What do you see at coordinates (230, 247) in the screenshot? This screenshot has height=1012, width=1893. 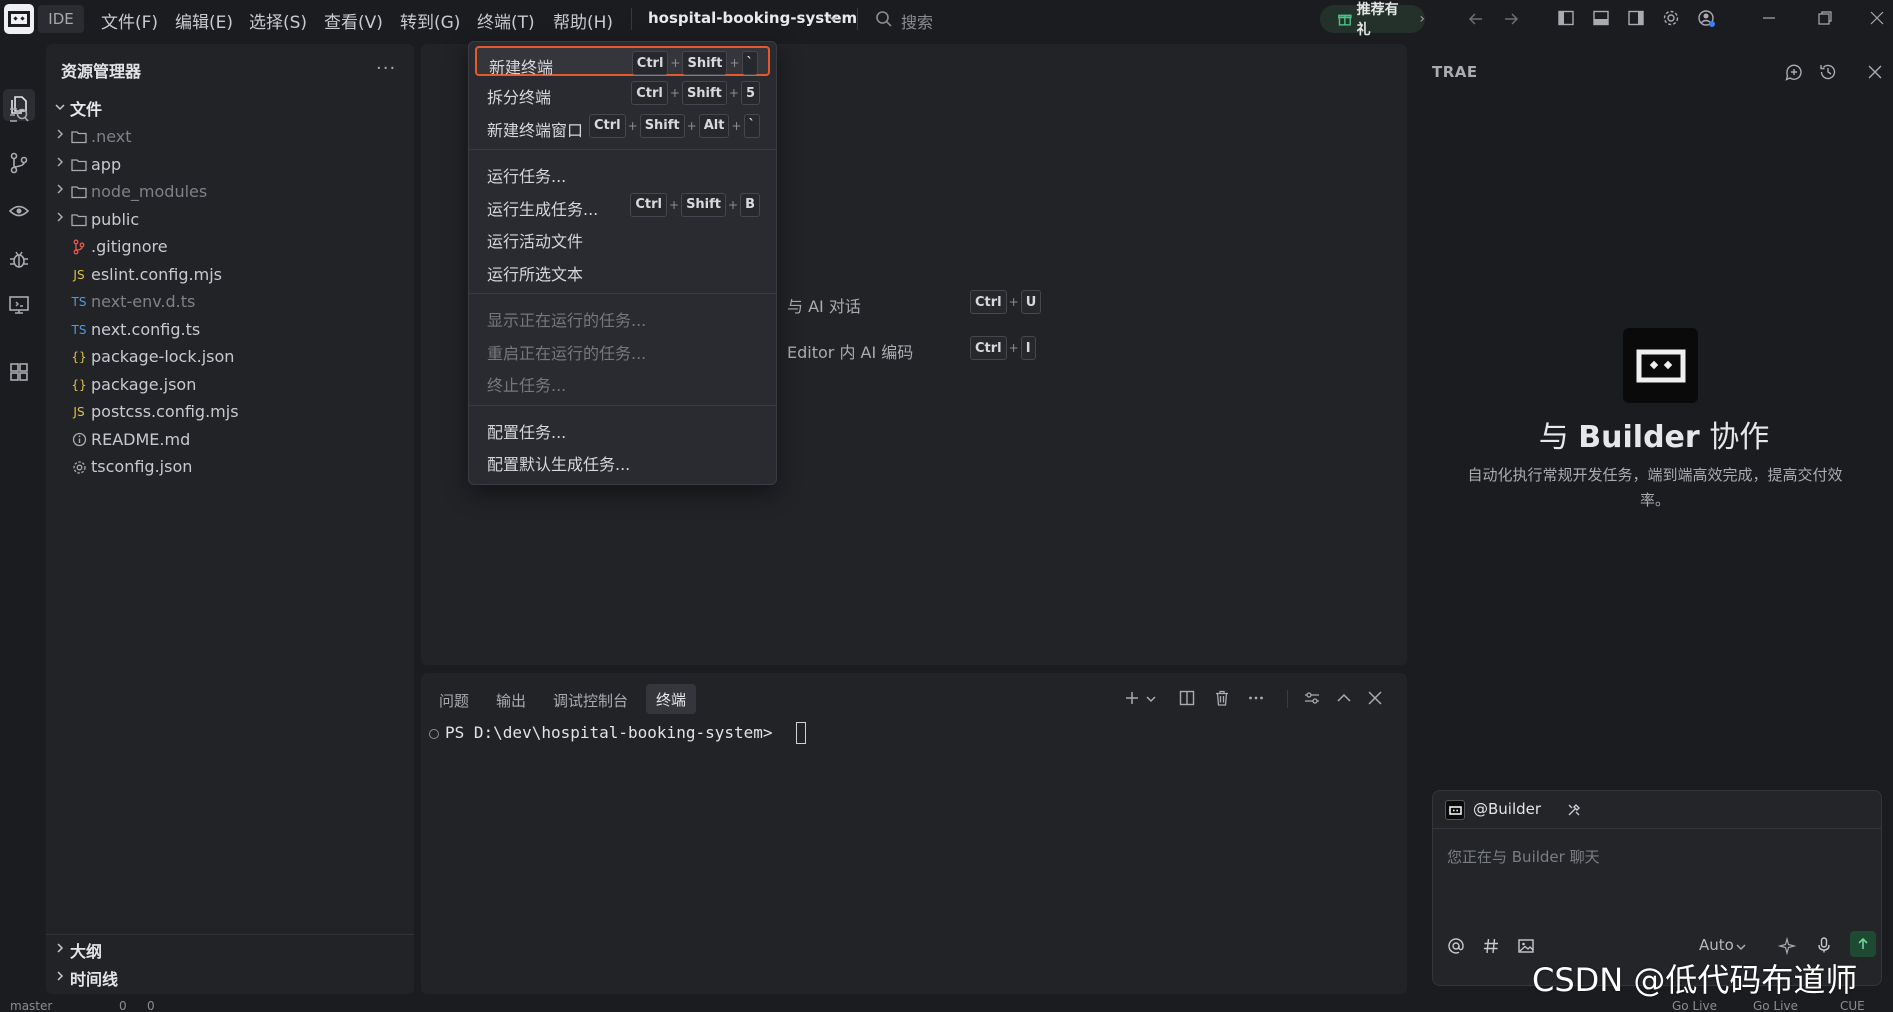 I see `tree-file: .gitignore` at bounding box center [230, 247].